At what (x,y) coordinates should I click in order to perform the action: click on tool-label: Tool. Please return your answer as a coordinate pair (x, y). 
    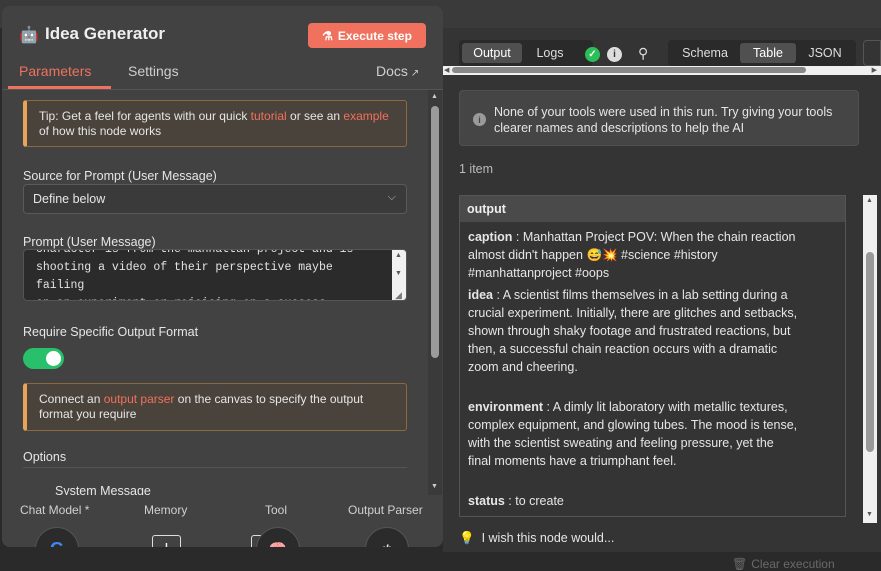
    Looking at the image, I should click on (276, 510).